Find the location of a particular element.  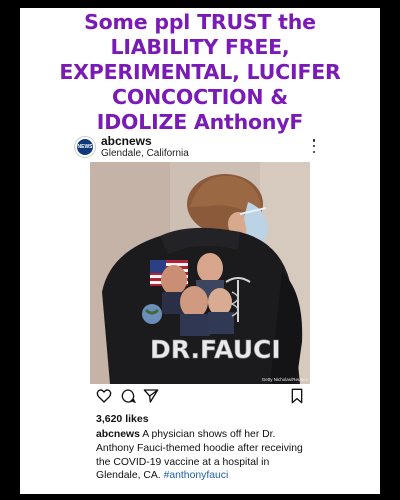

avatar: NEWS is located at coordinates (85, 147).